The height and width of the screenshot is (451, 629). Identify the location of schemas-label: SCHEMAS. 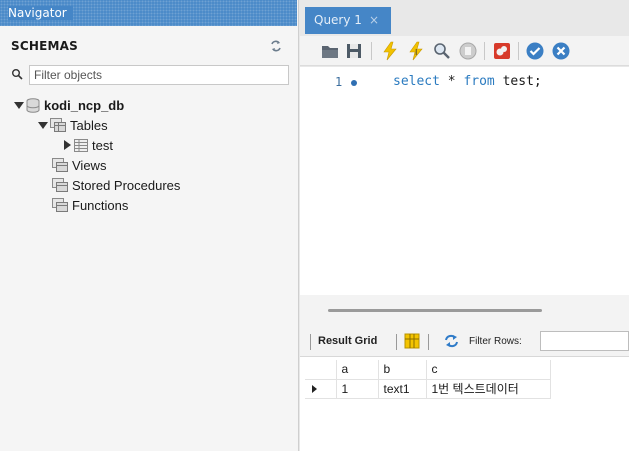
(44, 46).